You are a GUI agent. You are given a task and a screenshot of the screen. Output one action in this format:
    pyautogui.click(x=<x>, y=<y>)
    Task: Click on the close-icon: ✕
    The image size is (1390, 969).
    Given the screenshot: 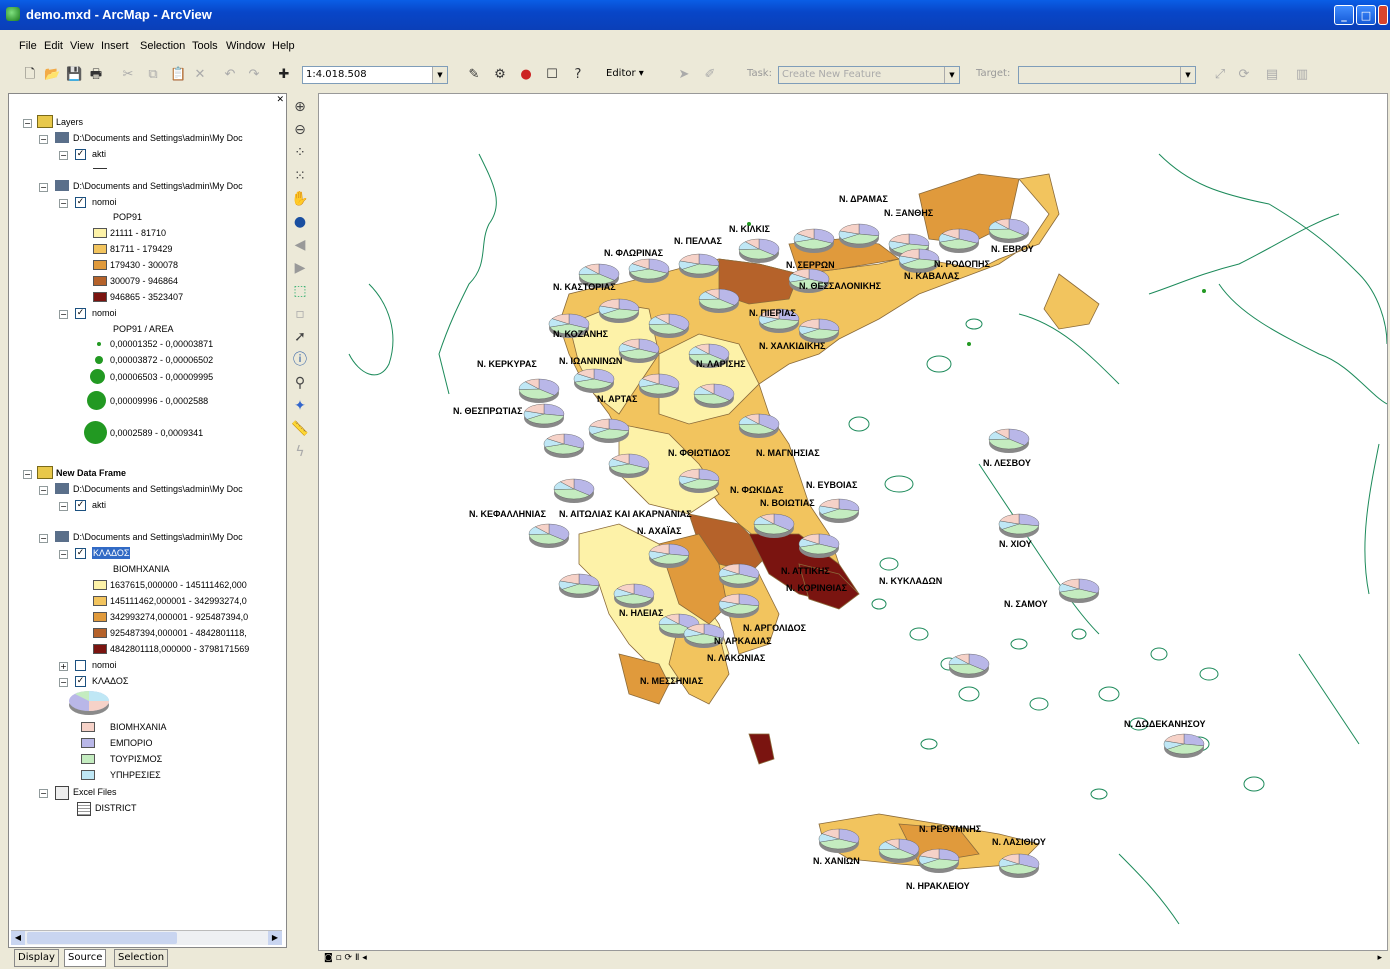 What is the action you would take?
    pyautogui.click(x=280, y=100)
    